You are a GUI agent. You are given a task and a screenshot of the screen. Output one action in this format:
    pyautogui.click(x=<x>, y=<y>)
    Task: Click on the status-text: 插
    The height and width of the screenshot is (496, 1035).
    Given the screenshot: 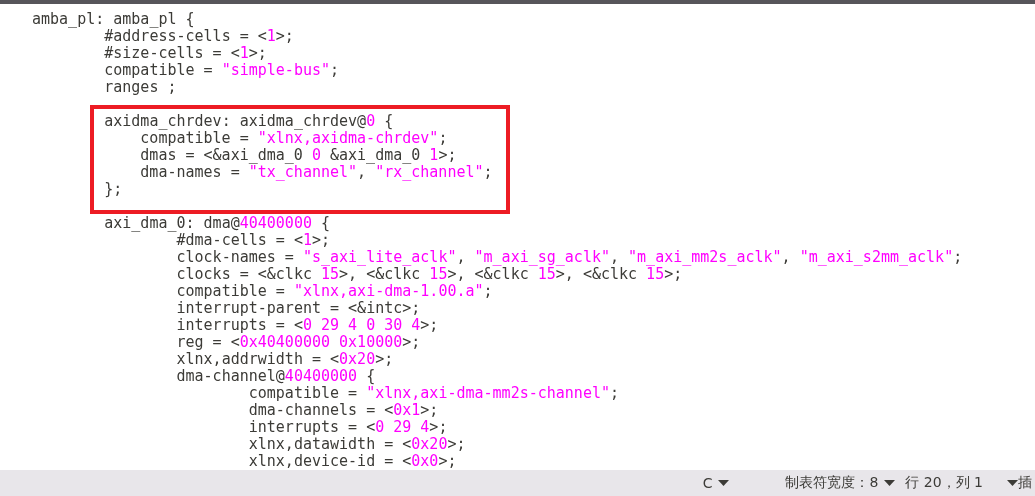 What is the action you would take?
    pyautogui.click(x=1025, y=483)
    